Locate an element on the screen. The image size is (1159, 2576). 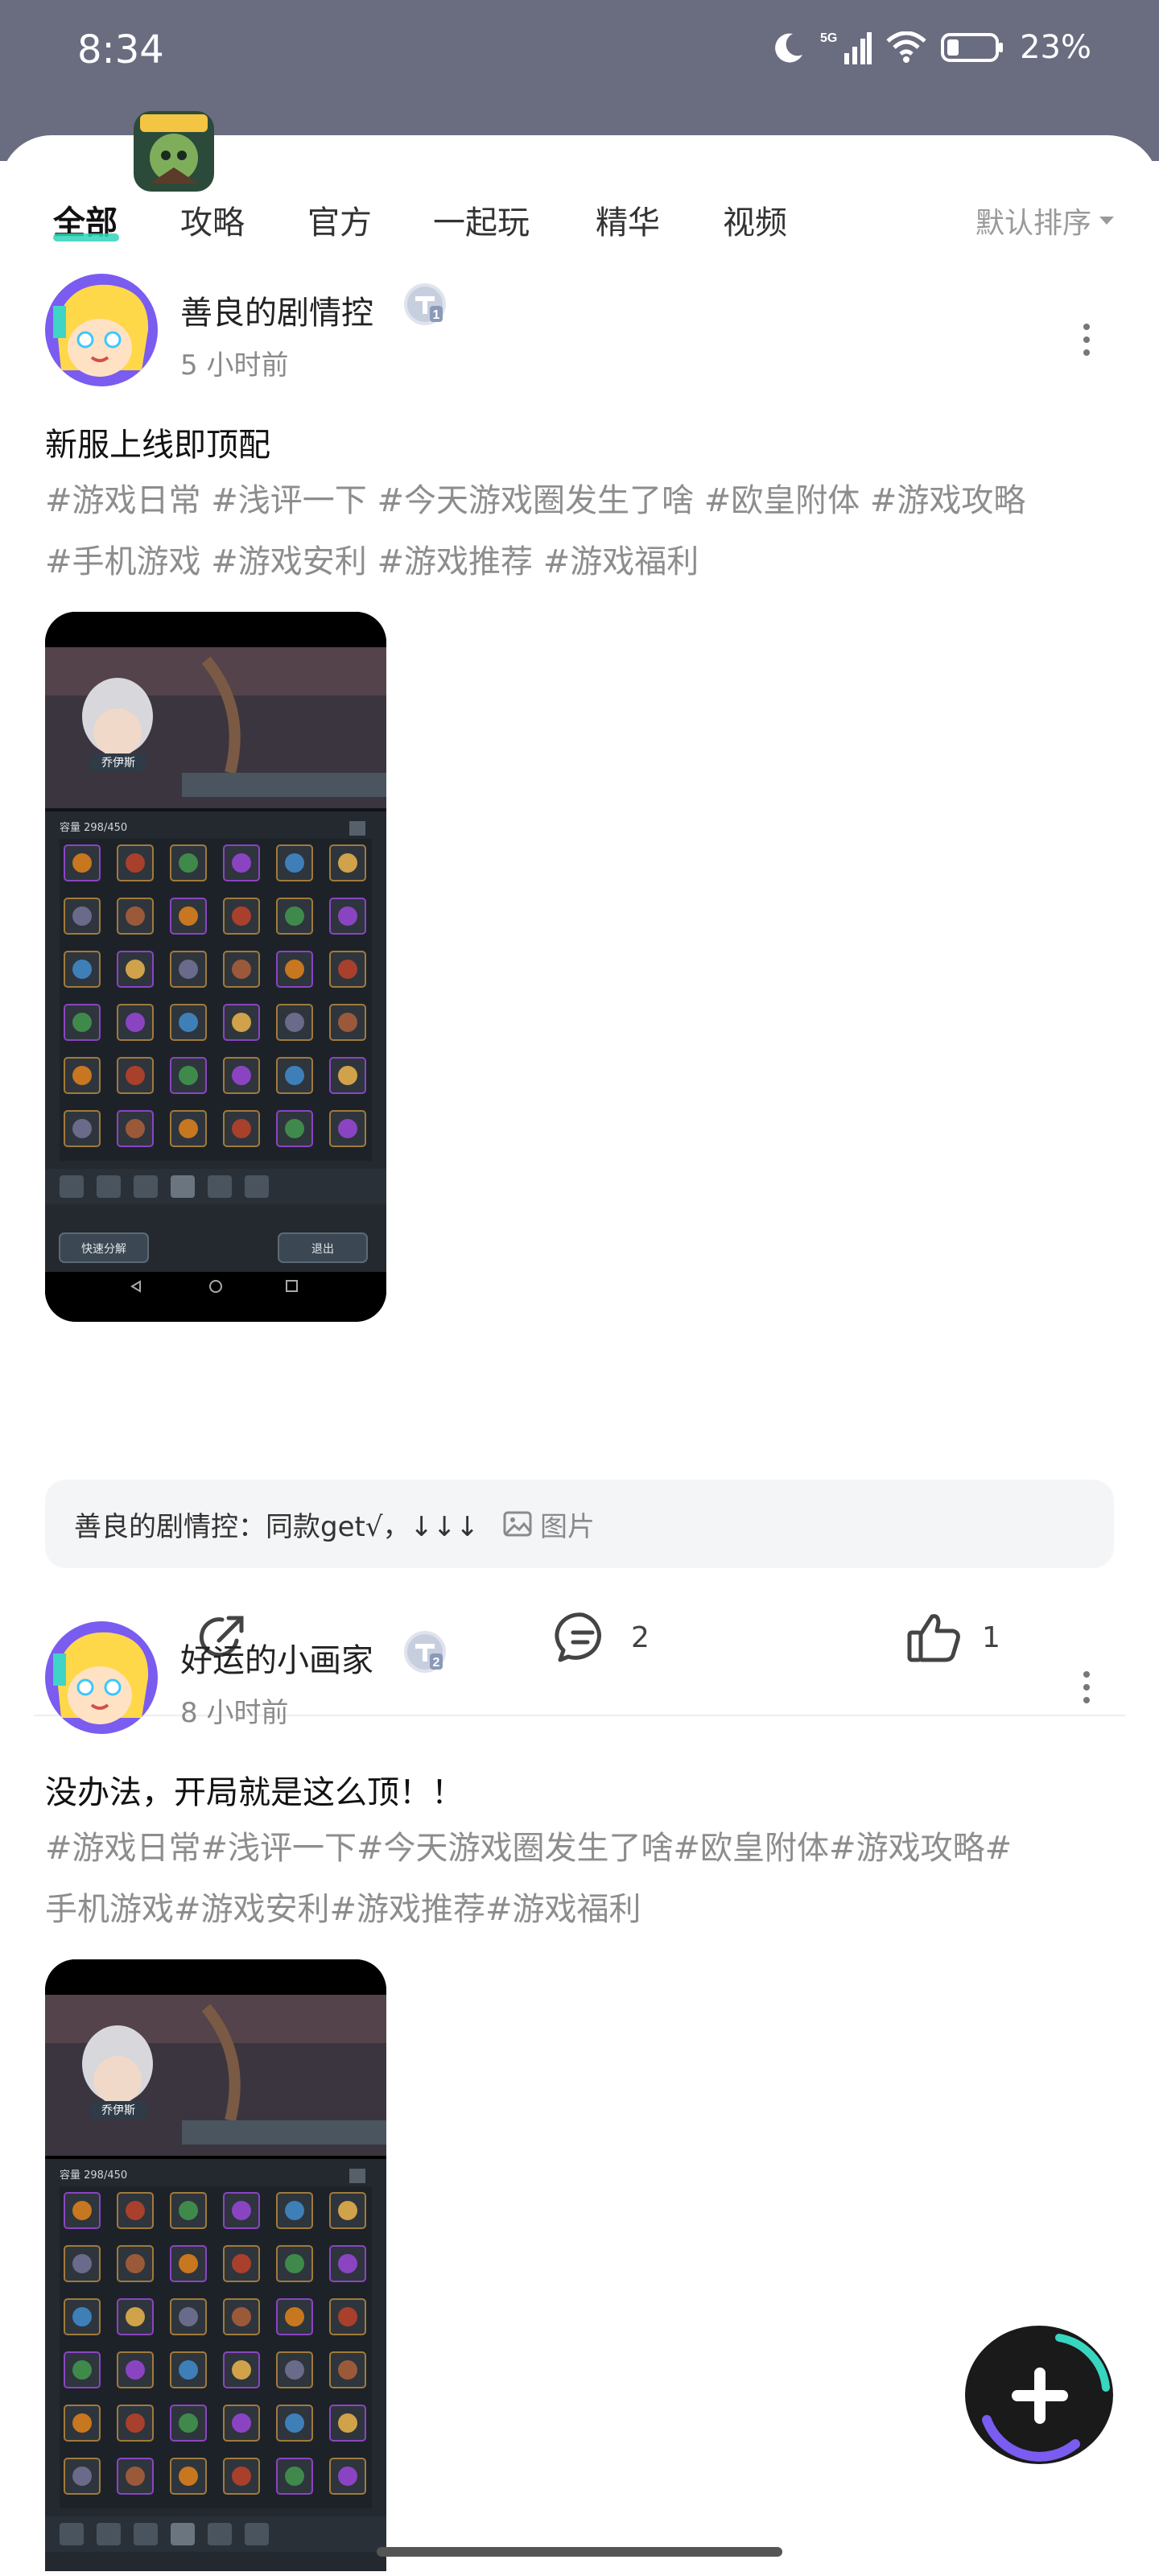
sort-dropdown: 默认排序 is located at coordinates (1045, 221).